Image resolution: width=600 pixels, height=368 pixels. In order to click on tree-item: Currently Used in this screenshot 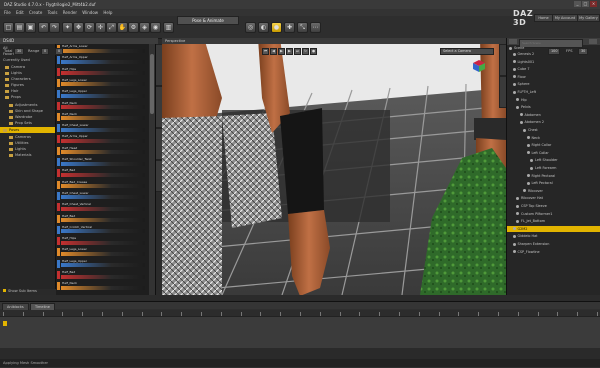, I will do `click(16, 60)`.